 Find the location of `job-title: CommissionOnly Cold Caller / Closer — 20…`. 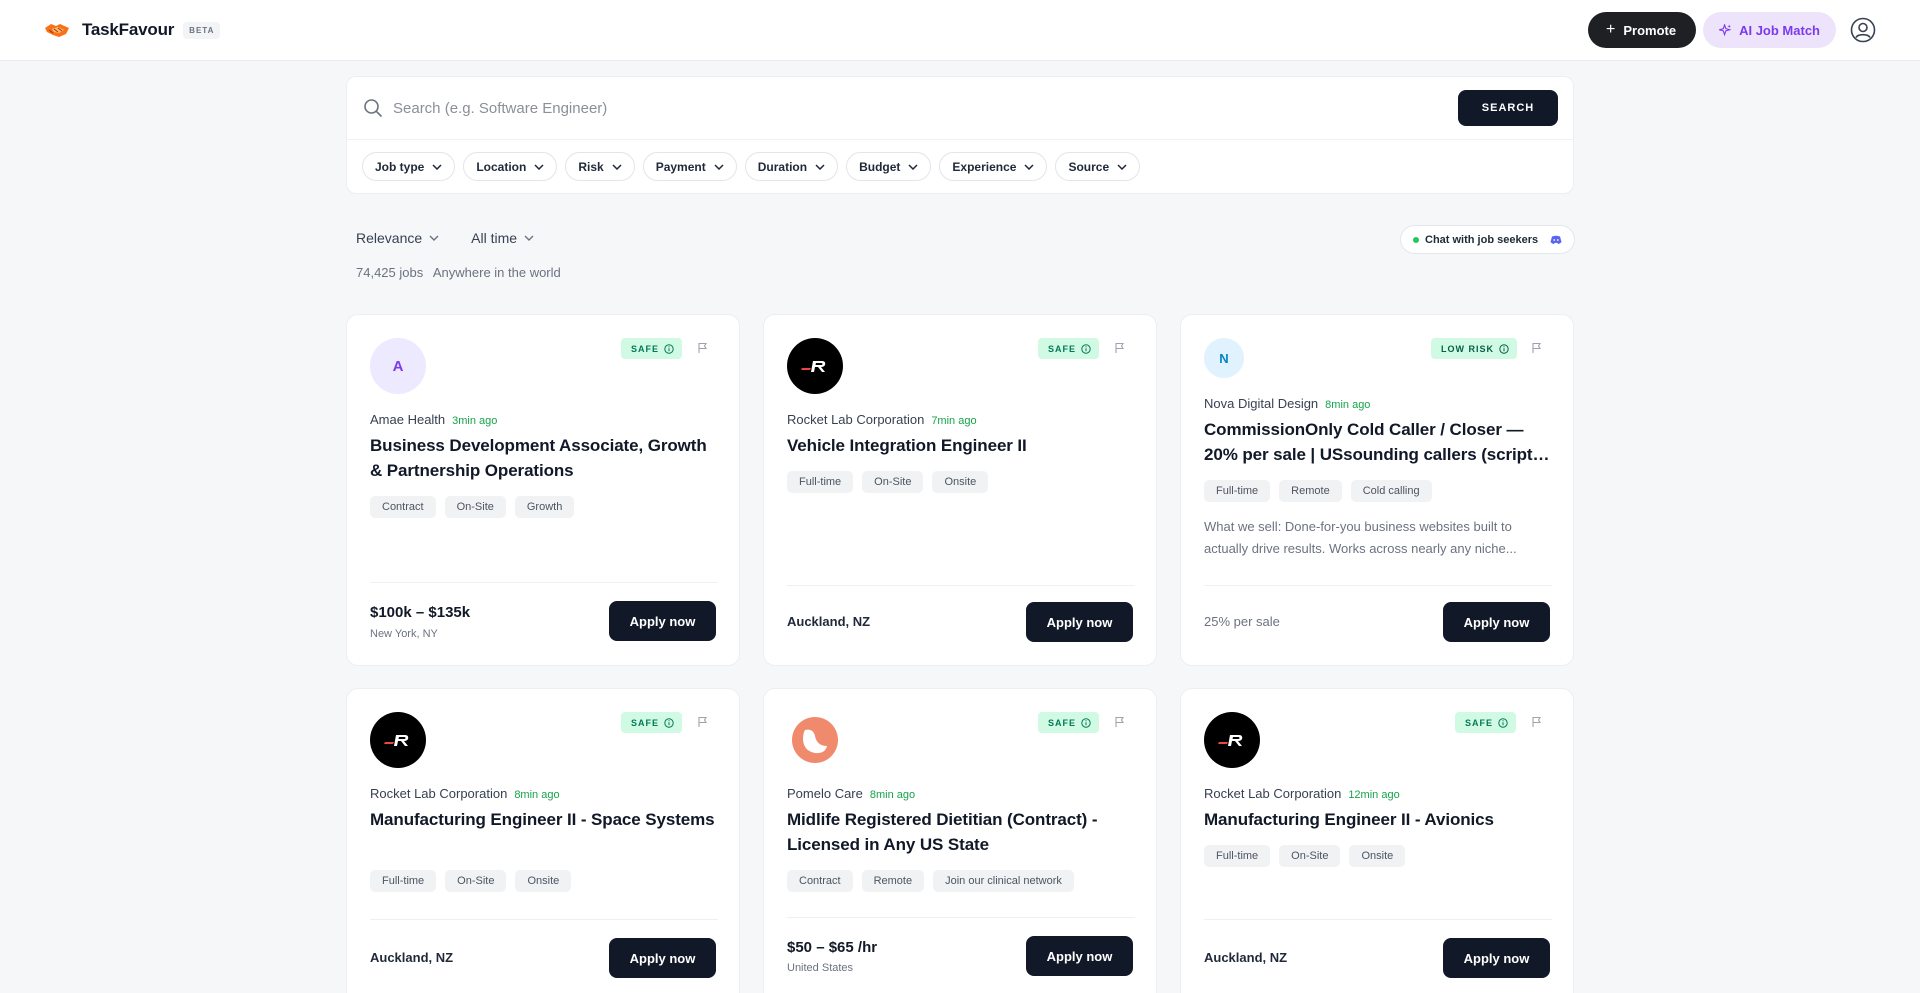

job-title: CommissionOnly Cold Caller / Closer — 20… is located at coordinates (1380, 442).